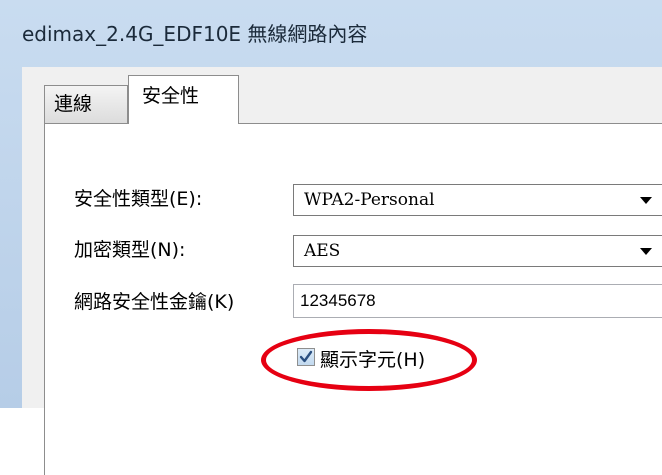 This screenshot has height=475, width=662. Describe the element at coordinates (477, 301) in the screenshot. I see `network-key-input: 12345678` at that location.